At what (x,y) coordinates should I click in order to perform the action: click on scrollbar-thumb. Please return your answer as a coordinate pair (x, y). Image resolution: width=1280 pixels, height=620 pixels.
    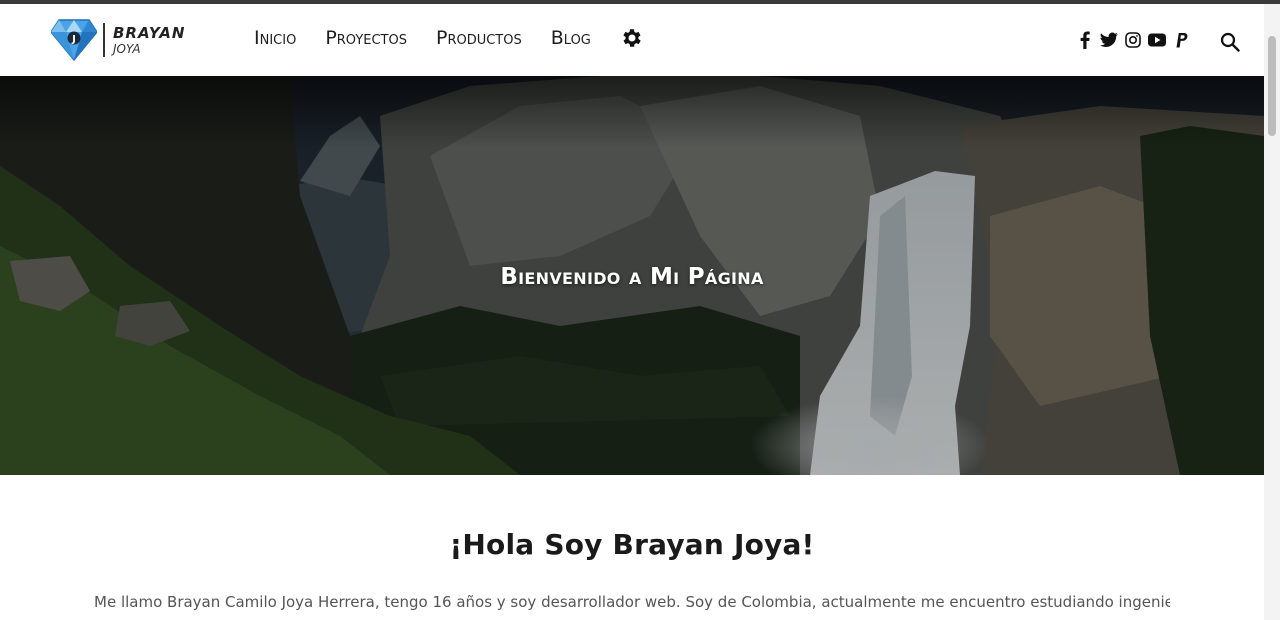
    Looking at the image, I should click on (1272, 86).